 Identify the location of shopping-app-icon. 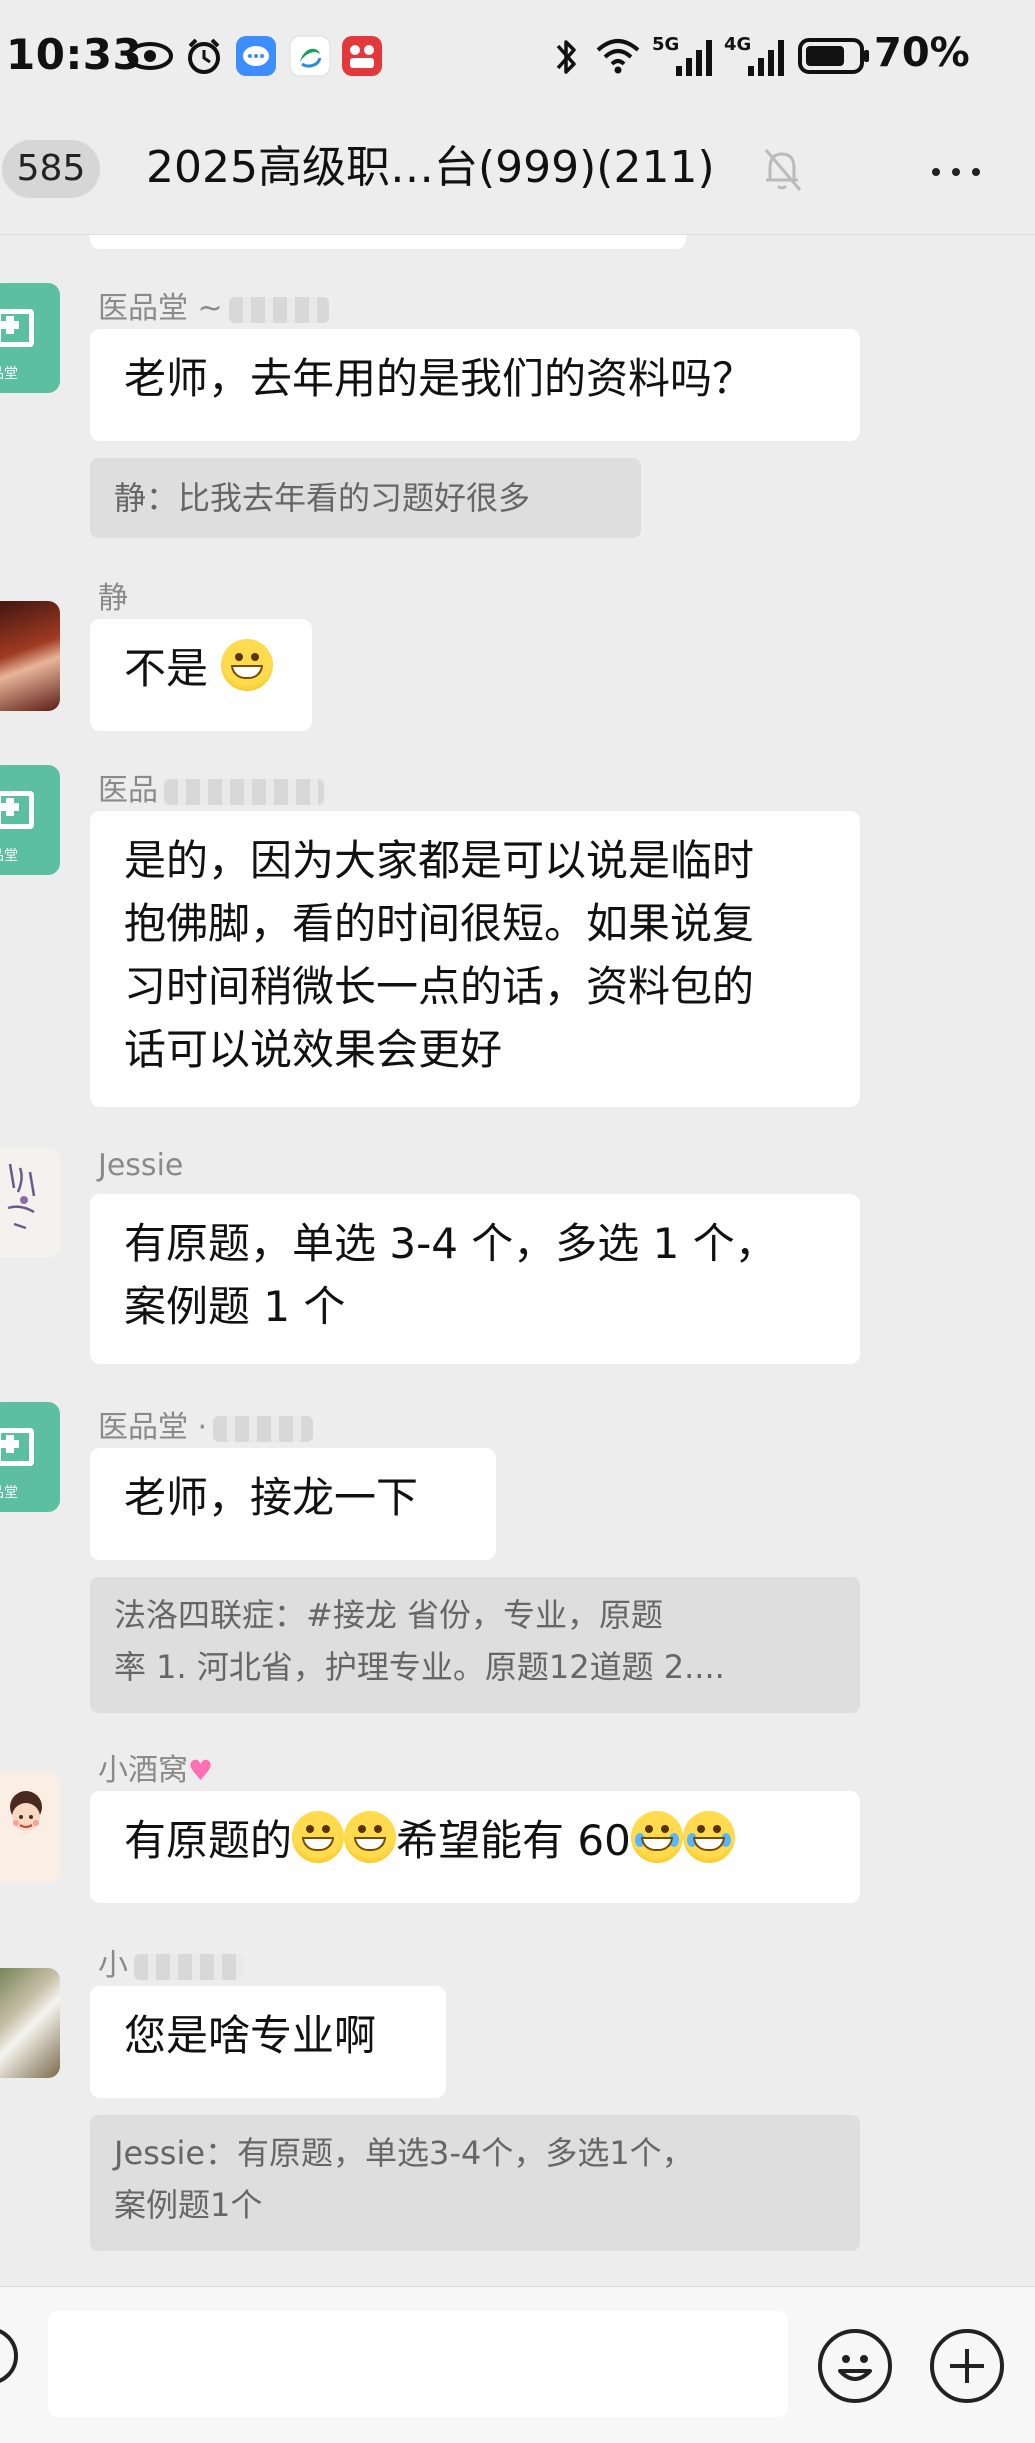
(362, 56).